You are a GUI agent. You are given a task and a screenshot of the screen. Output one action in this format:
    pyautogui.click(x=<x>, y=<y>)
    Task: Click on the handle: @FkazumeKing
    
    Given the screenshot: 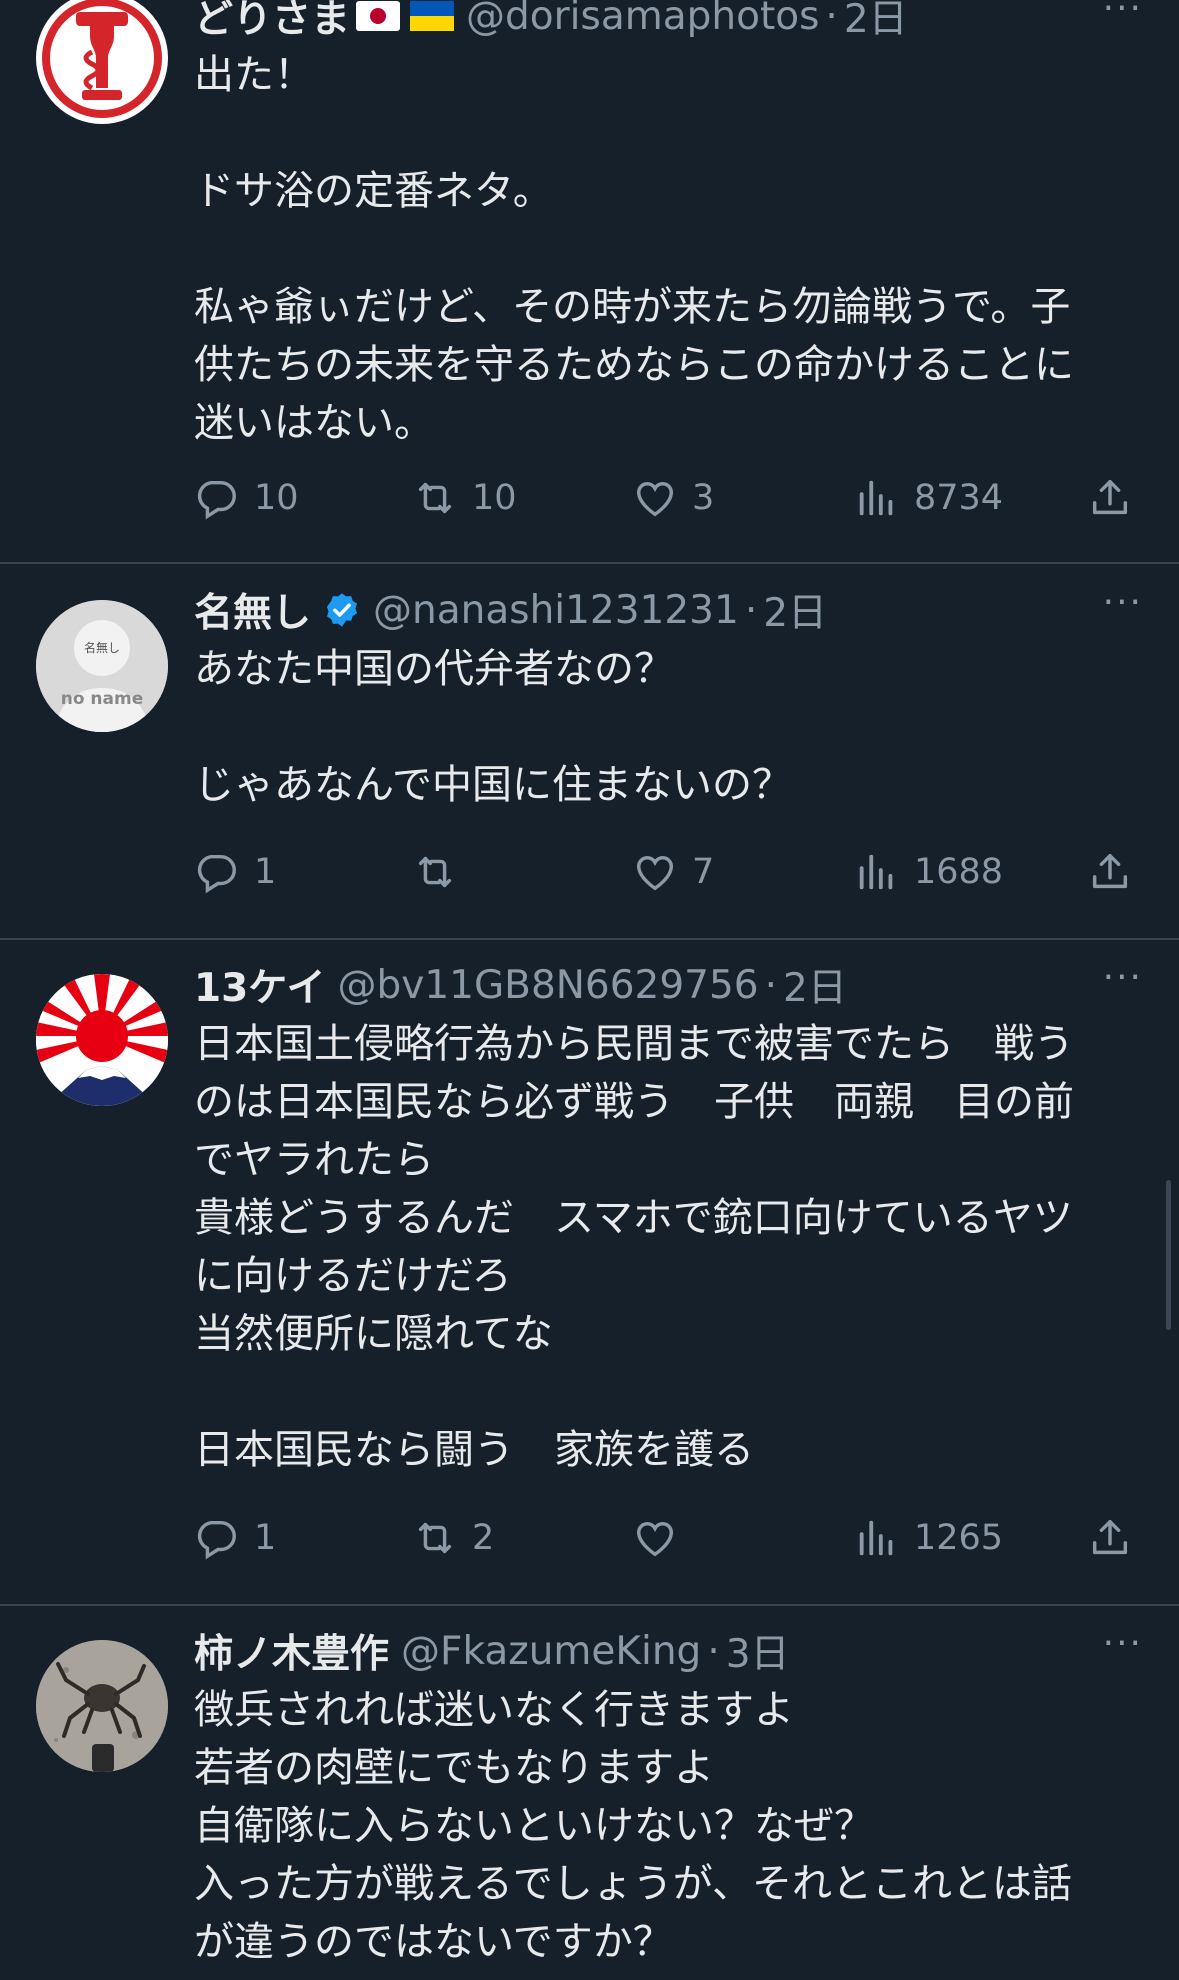 What is the action you would take?
    pyautogui.click(x=551, y=1651)
    